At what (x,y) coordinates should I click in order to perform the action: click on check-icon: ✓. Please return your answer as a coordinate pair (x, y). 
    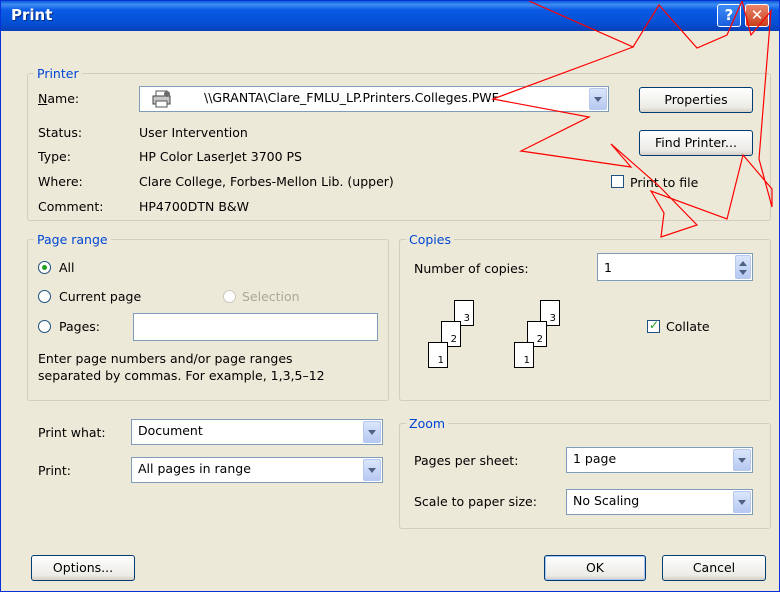
    Looking at the image, I should click on (654, 325).